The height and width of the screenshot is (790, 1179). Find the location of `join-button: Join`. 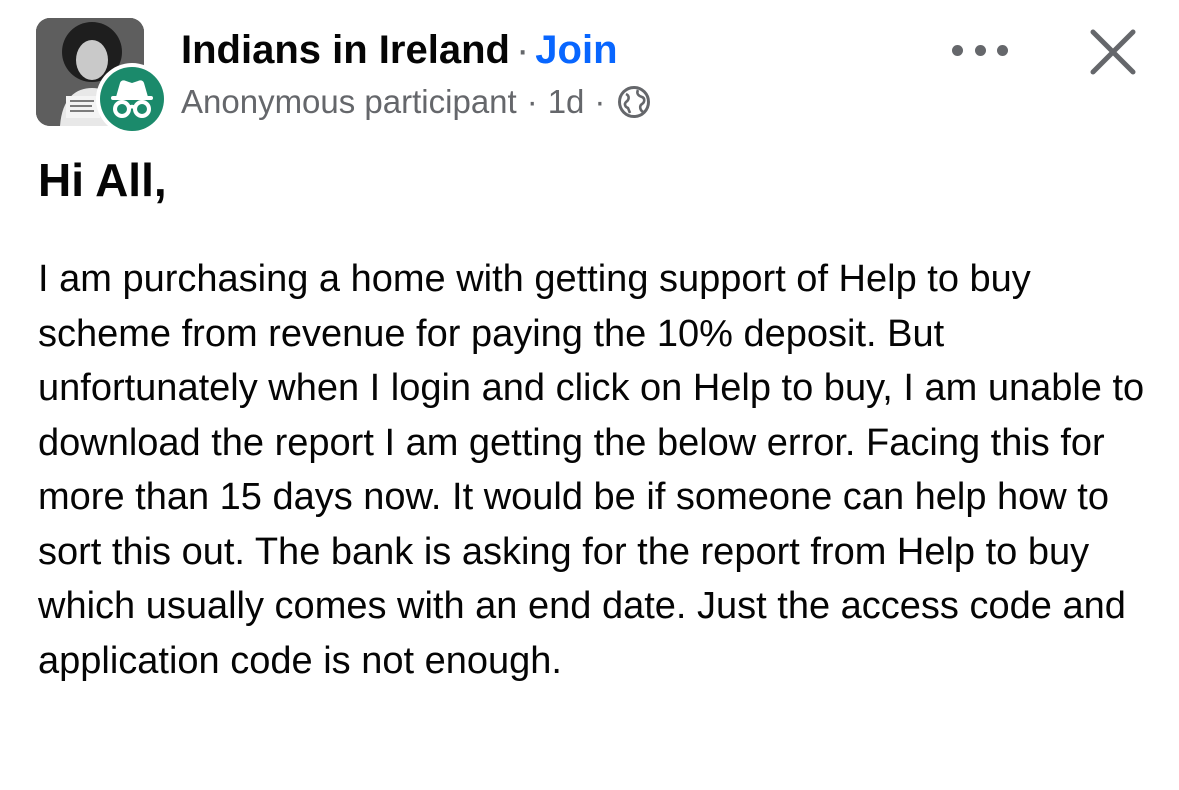

join-button: Join is located at coordinates (576, 50).